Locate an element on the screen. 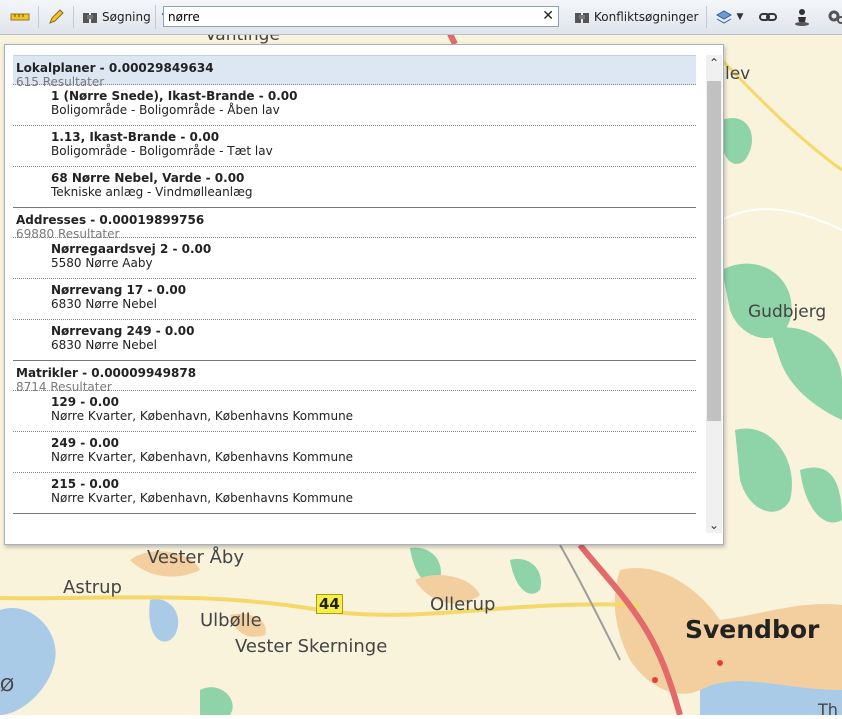 The height and width of the screenshot is (719, 842). measure-button is located at coordinates (20, 17).